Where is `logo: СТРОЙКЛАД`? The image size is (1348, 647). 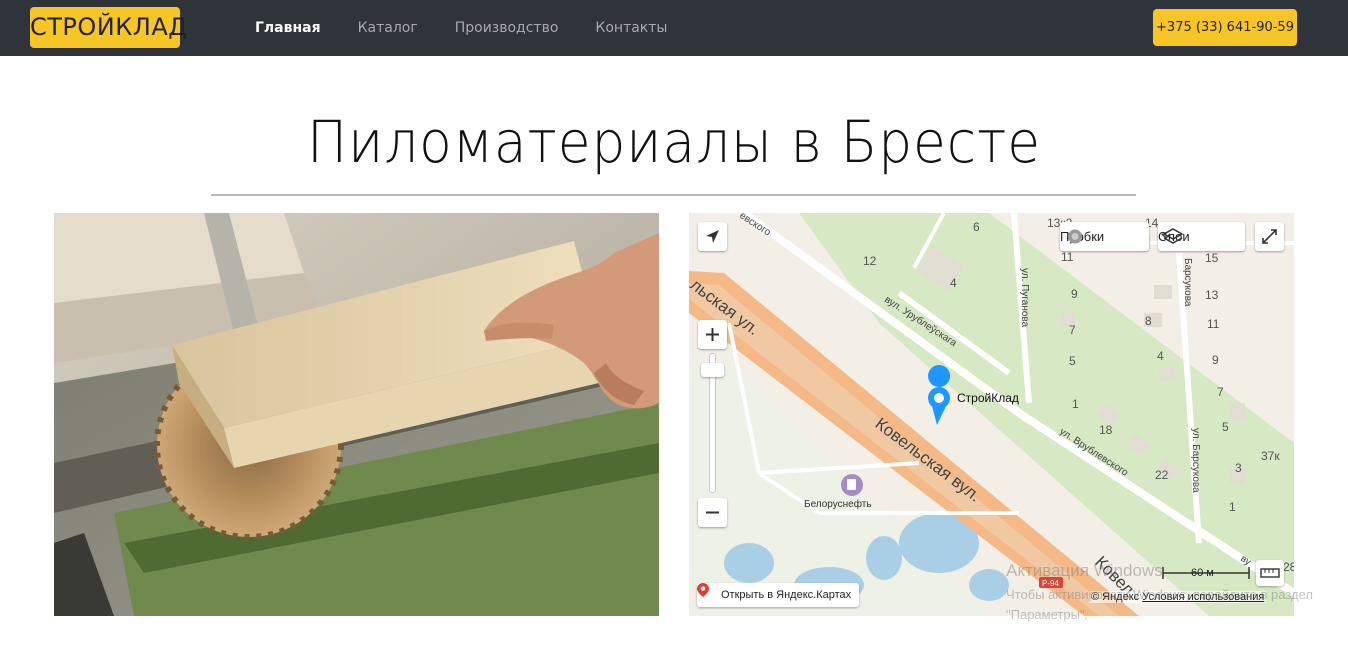 logo: СТРОЙКЛАД is located at coordinates (108, 27).